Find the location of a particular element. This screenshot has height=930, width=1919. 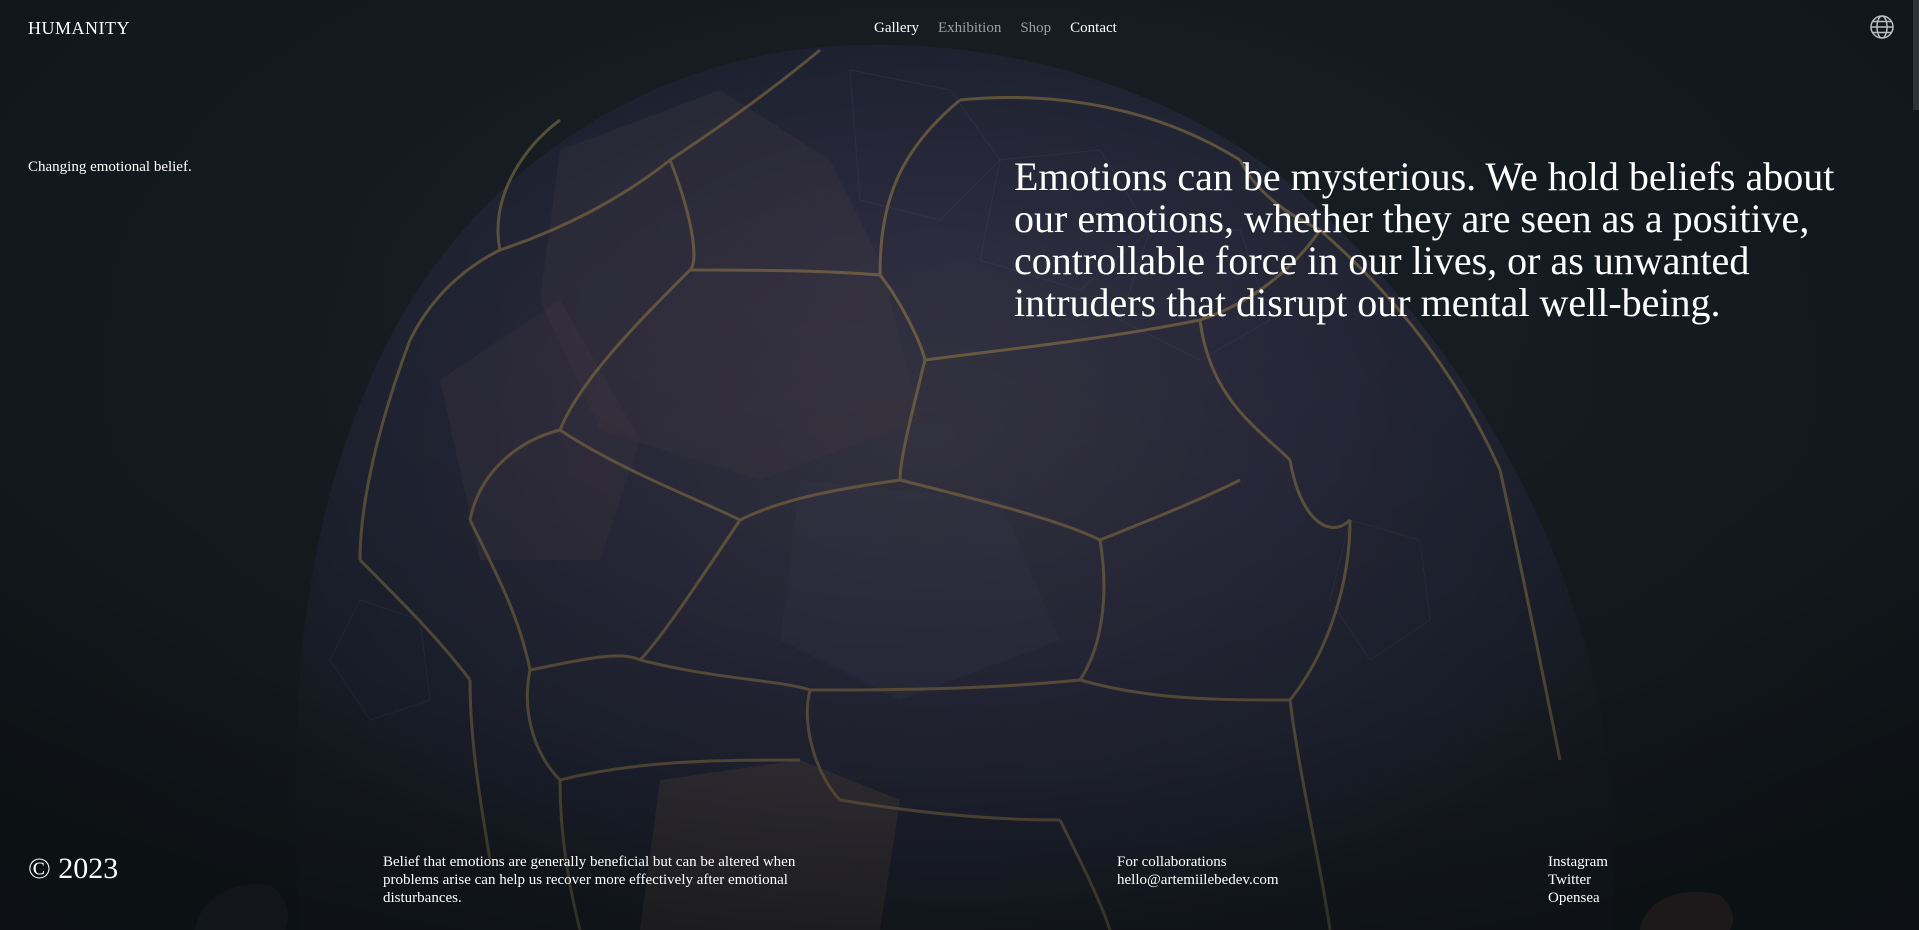

social-link-twitter: Twitter is located at coordinates (1578, 880).